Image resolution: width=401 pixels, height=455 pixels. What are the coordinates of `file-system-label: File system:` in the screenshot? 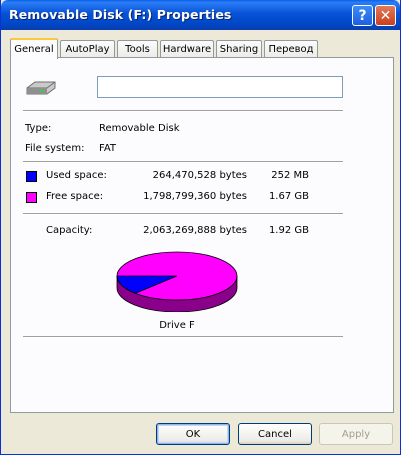 It's located at (55, 148).